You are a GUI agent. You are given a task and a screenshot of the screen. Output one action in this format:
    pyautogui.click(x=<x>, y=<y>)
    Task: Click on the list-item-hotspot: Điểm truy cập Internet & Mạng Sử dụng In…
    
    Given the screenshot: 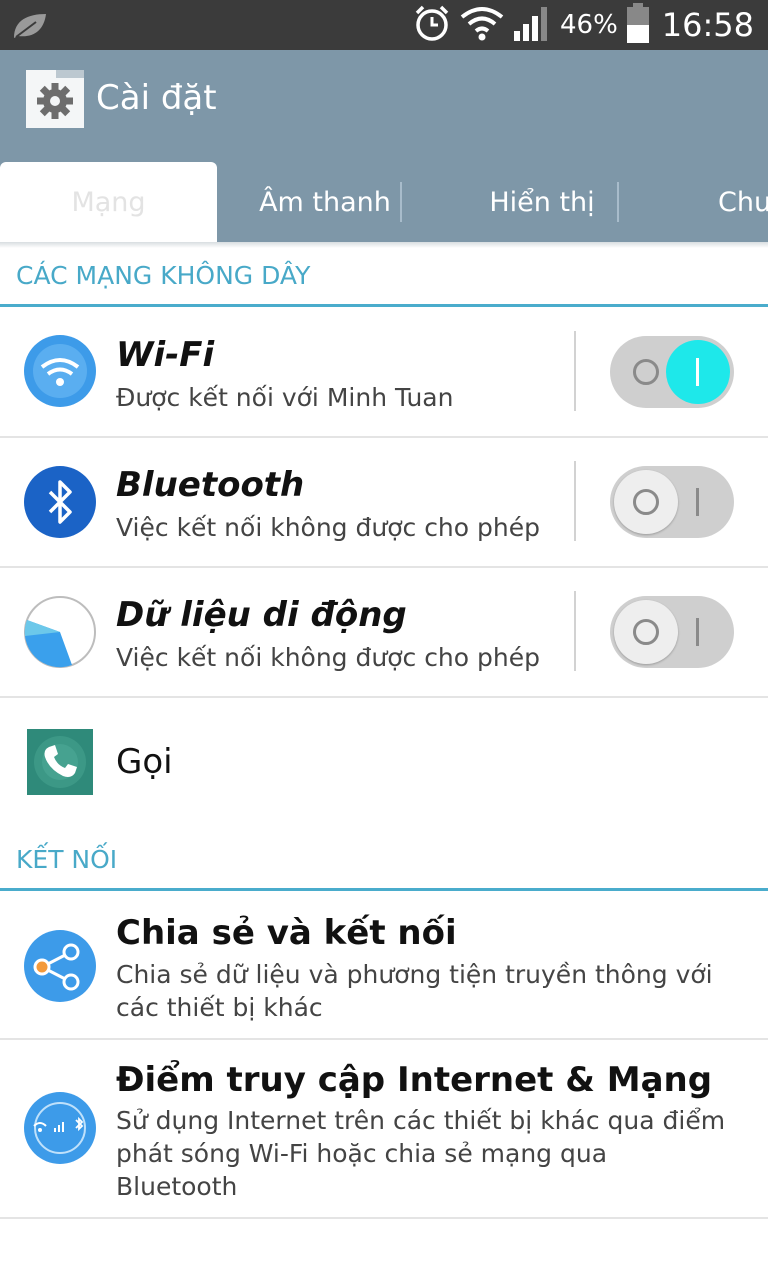 What is the action you would take?
    pyautogui.click(x=384, y=1129)
    